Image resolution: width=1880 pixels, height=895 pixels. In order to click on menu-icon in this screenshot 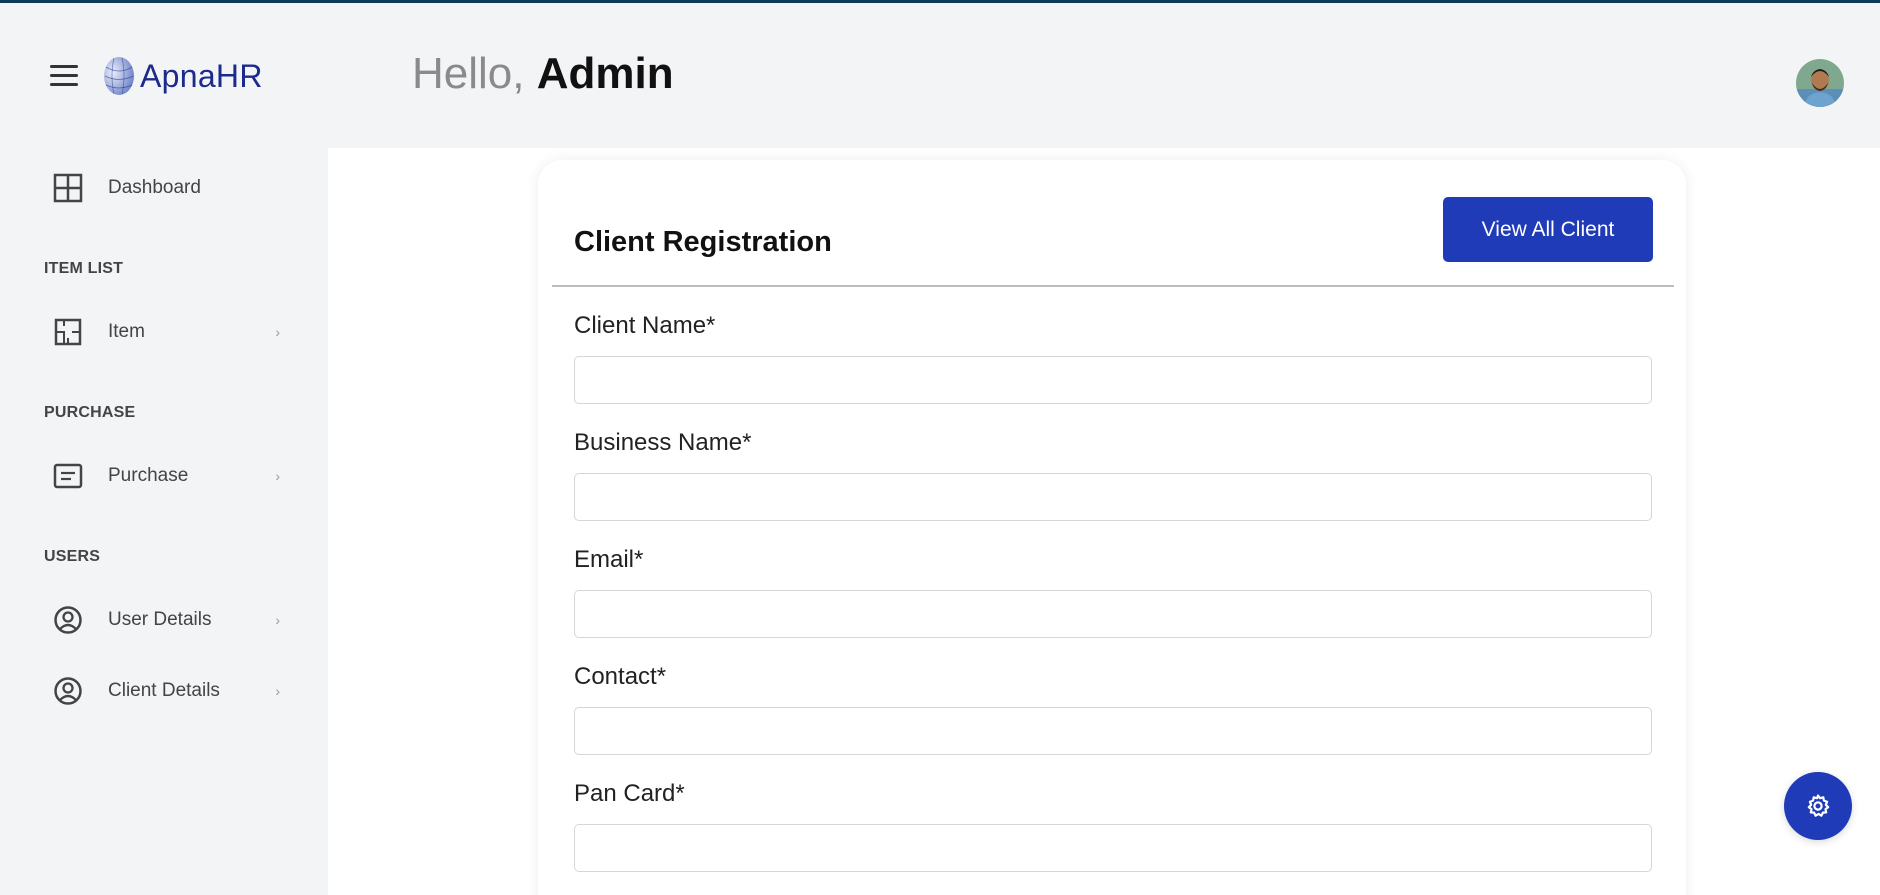, I will do `click(64, 76)`.